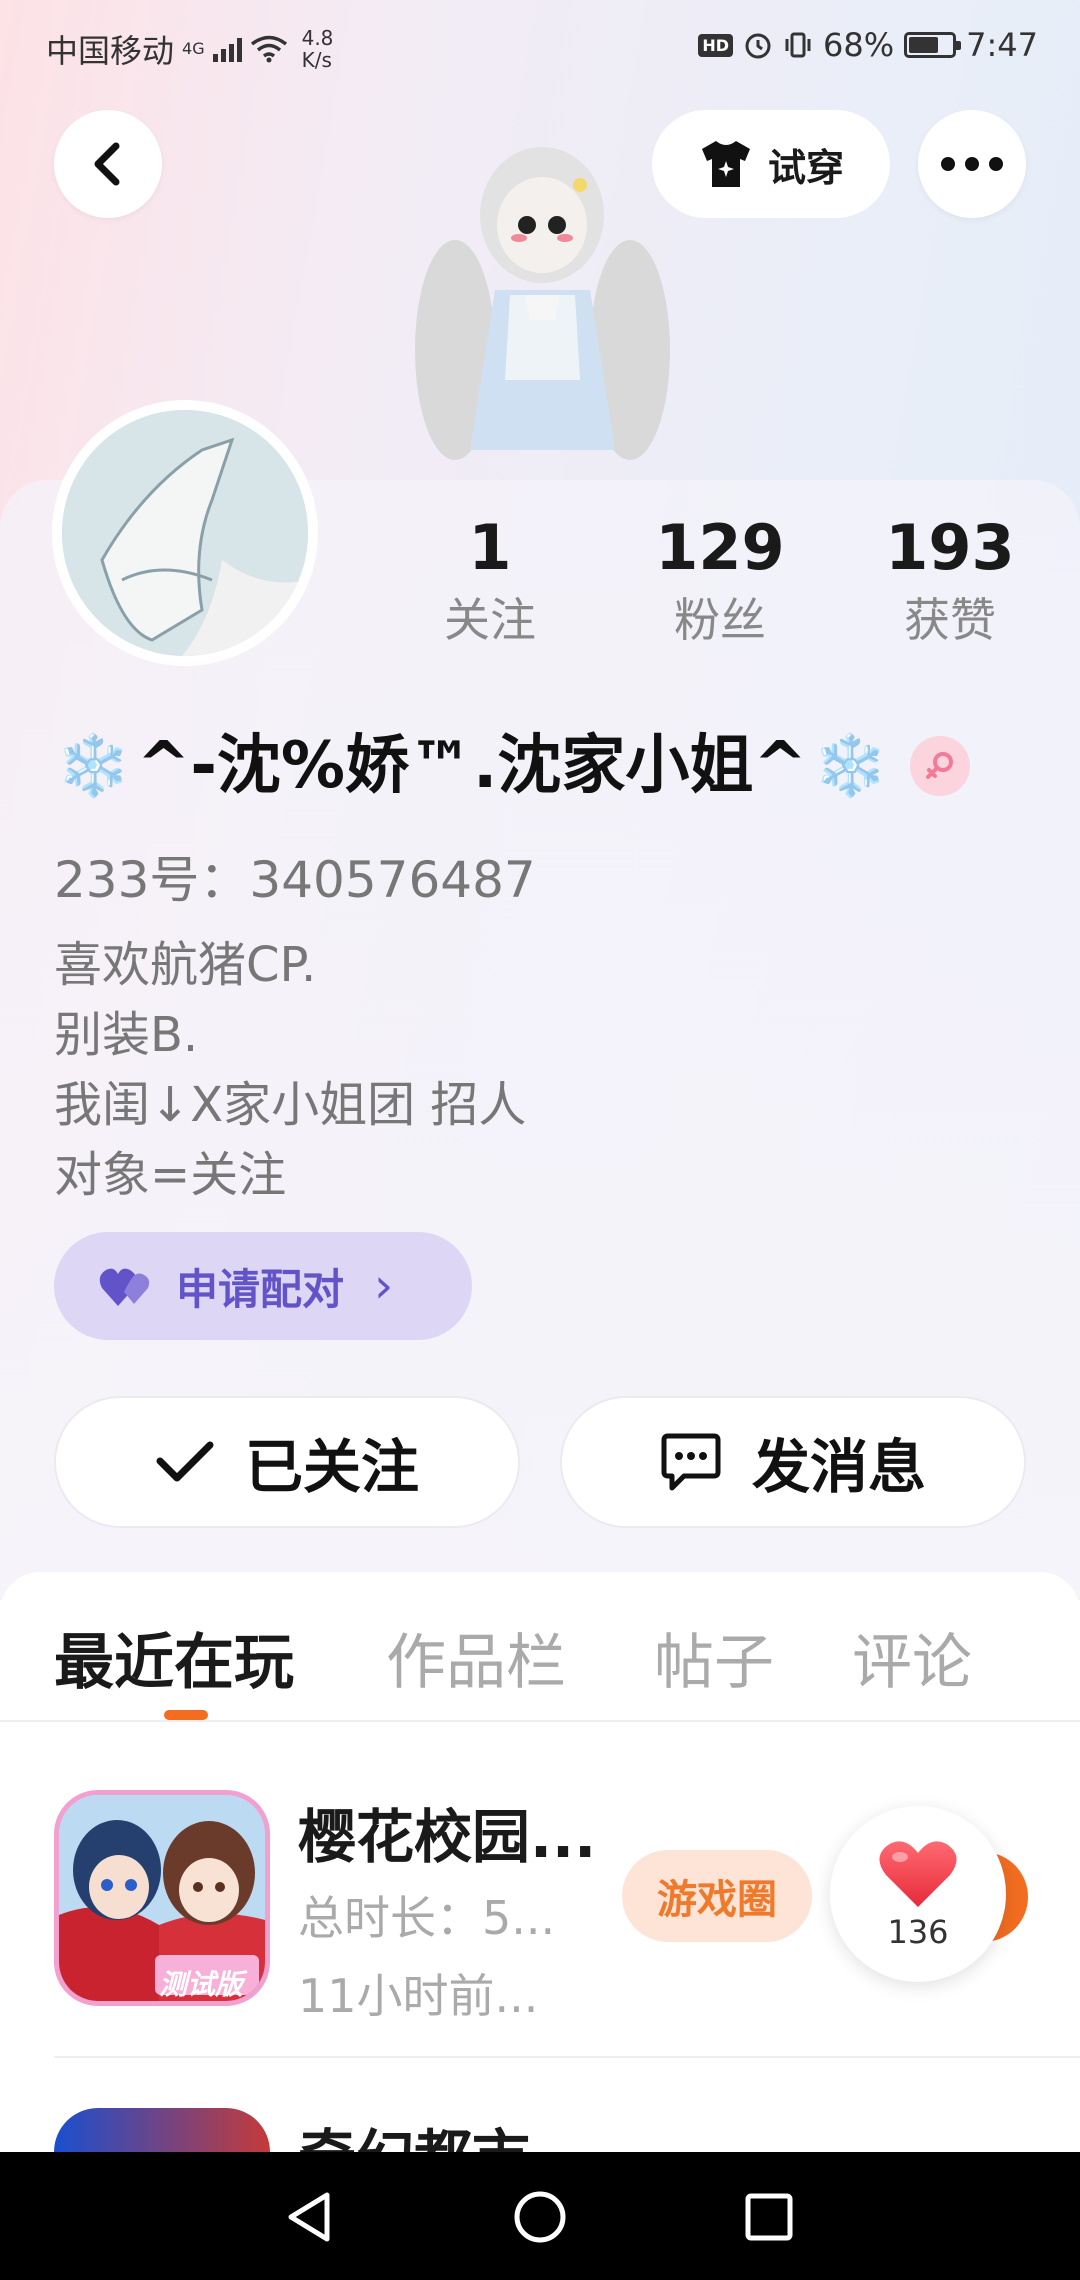 The width and height of the screenshot is (1080, 2280). I want to click on chevron-right-icon: ›, so click(384, 1286).